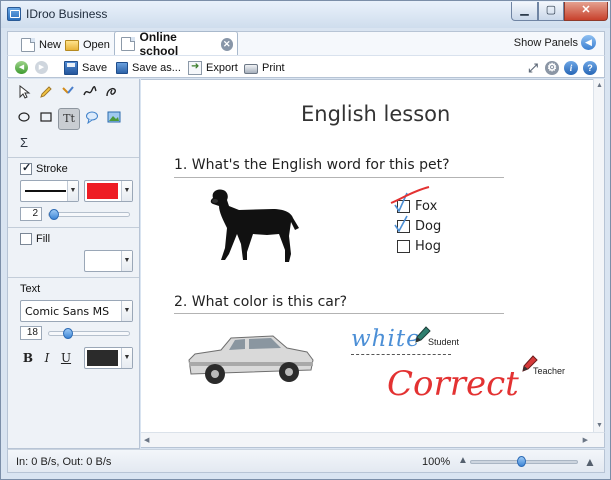 The image size is (611, 480). I want to click on sigma-formula-icon: Σ, so click(24, 143).